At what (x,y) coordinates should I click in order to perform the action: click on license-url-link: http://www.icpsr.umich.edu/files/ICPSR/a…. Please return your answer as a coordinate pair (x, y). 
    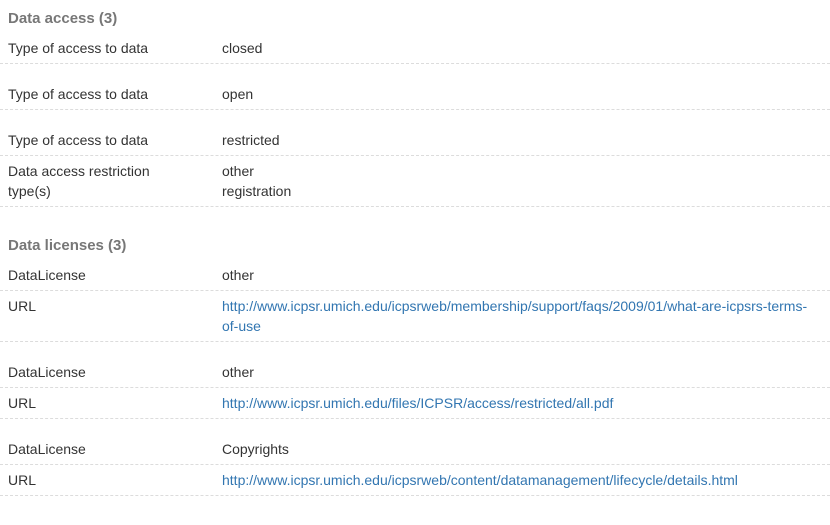
    Looking at the image, I should click on (417, 403).